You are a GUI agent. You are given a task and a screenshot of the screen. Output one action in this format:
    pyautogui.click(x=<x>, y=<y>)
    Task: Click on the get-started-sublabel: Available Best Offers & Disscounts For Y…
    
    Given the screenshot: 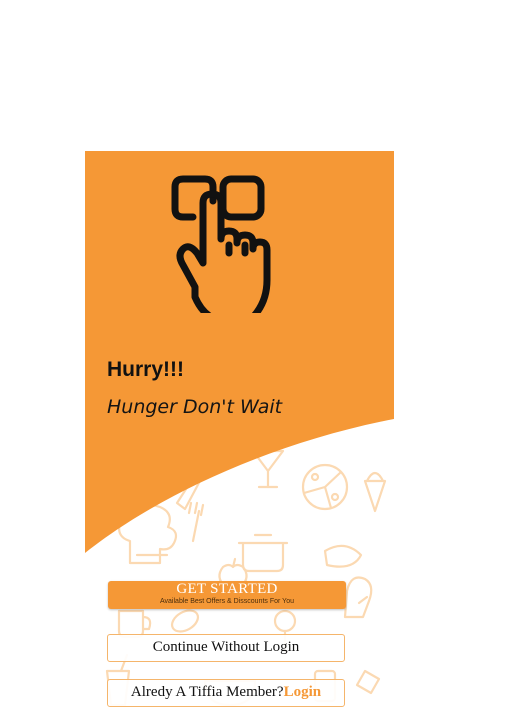 What is the action you would take?
    pyautogui.click(x=227, y=601)
    